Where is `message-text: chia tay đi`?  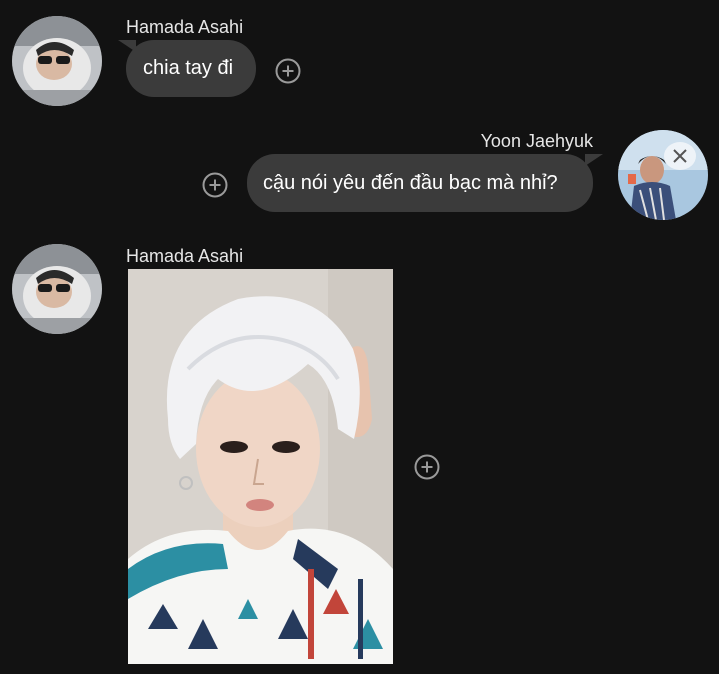
message-text: chia tay đi is located at coordinates (188, 68).